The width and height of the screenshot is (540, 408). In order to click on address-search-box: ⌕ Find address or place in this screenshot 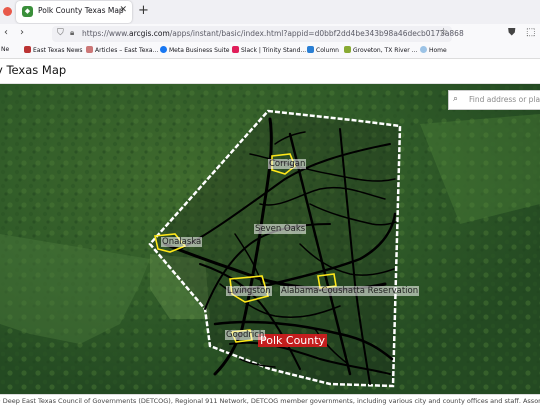, I will do `click(494, 100)`.